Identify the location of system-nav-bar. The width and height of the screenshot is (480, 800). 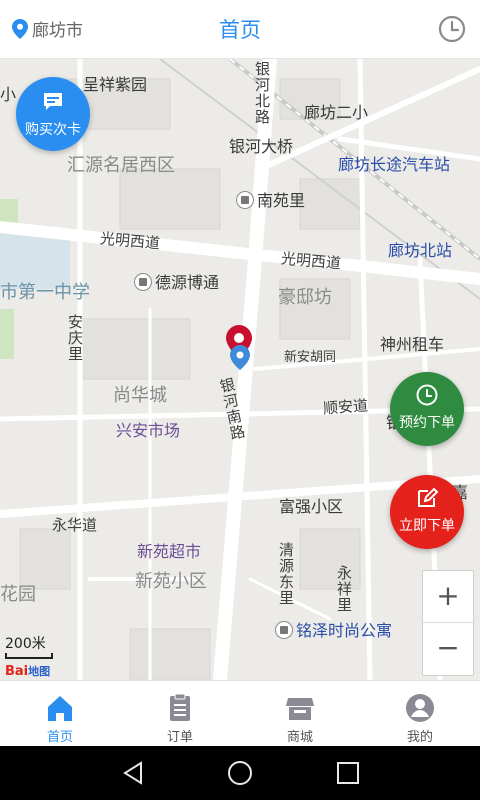
(240, 773).